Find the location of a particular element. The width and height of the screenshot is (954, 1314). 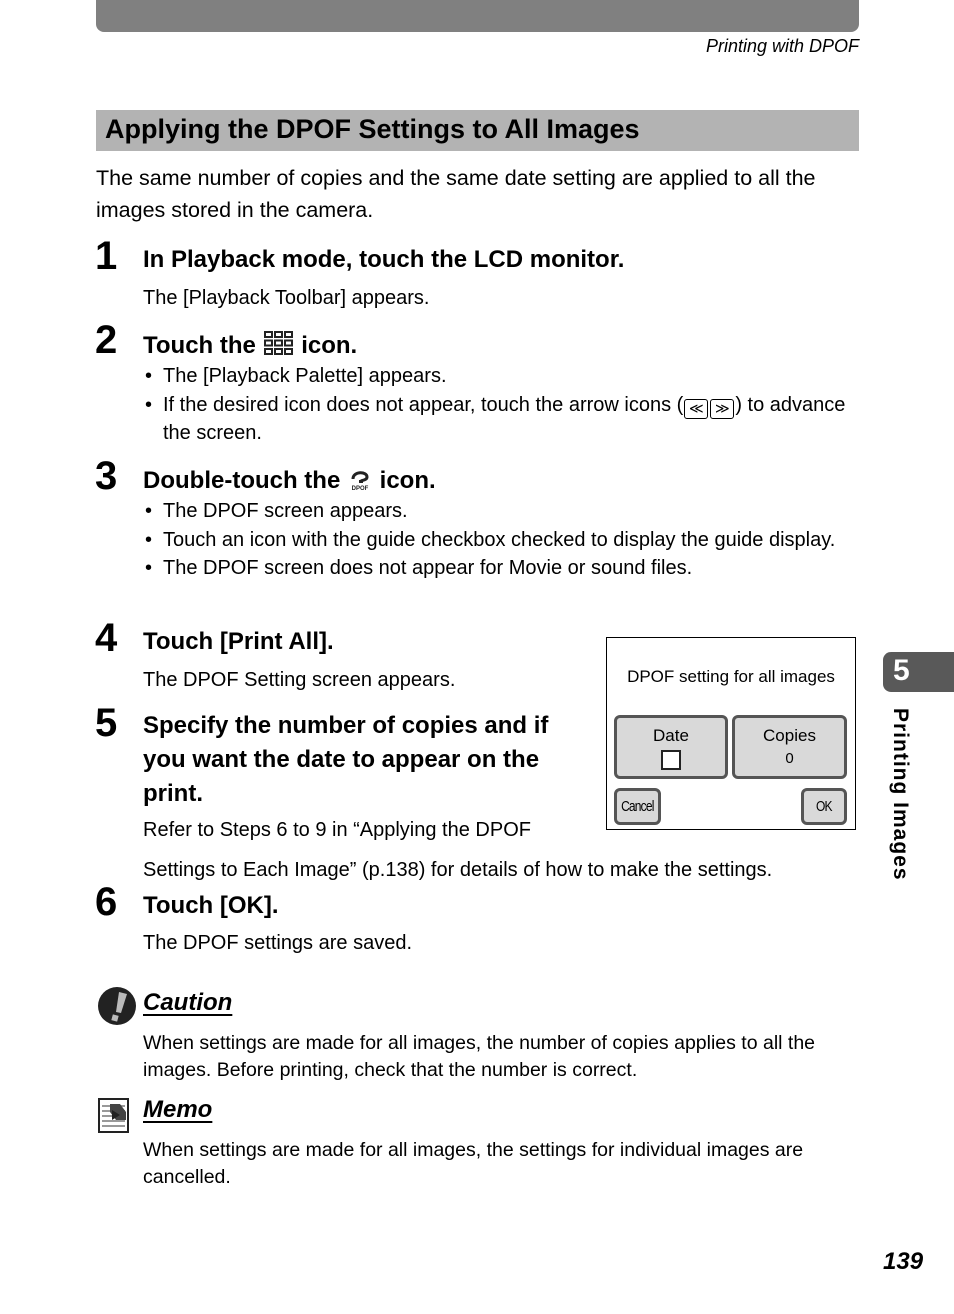

ok-label: OK is located at coordinates (824, 806).